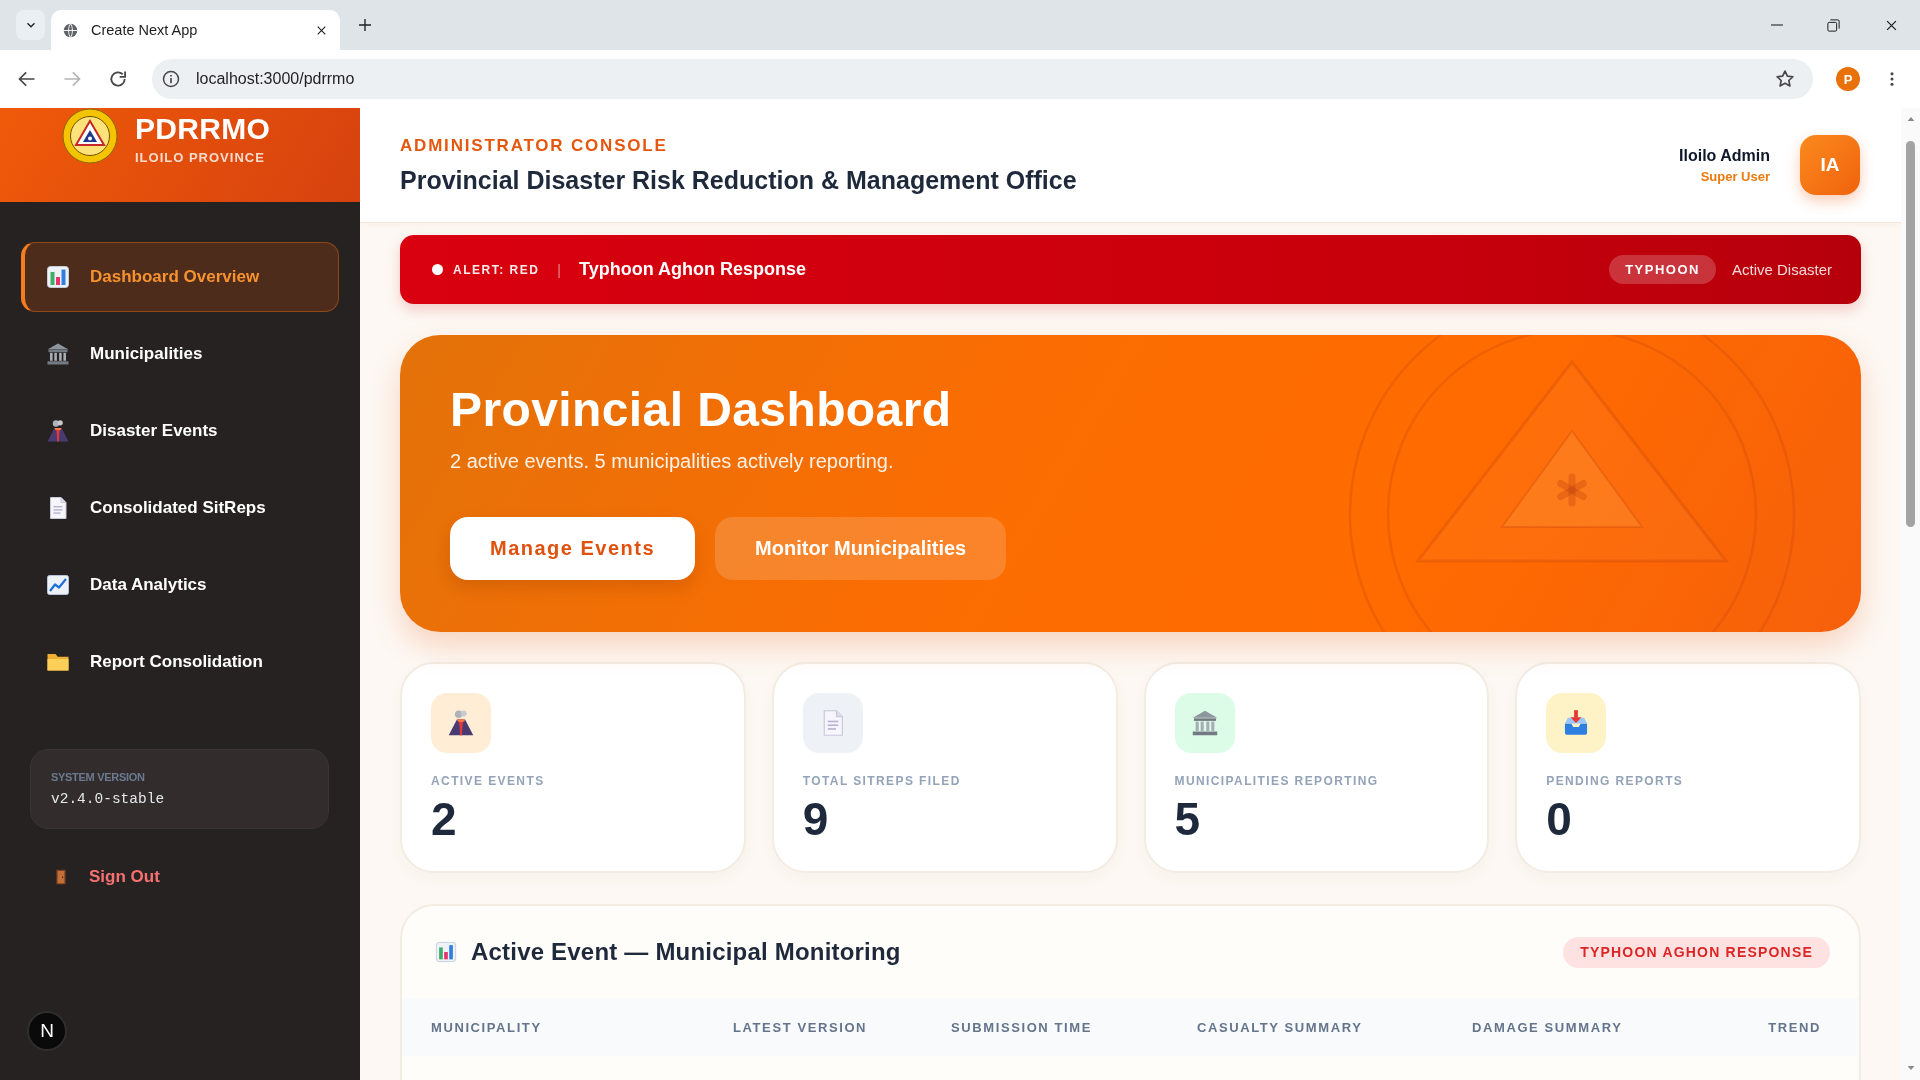  I want to click on primary-button: Manage Events, so click(573, 548).